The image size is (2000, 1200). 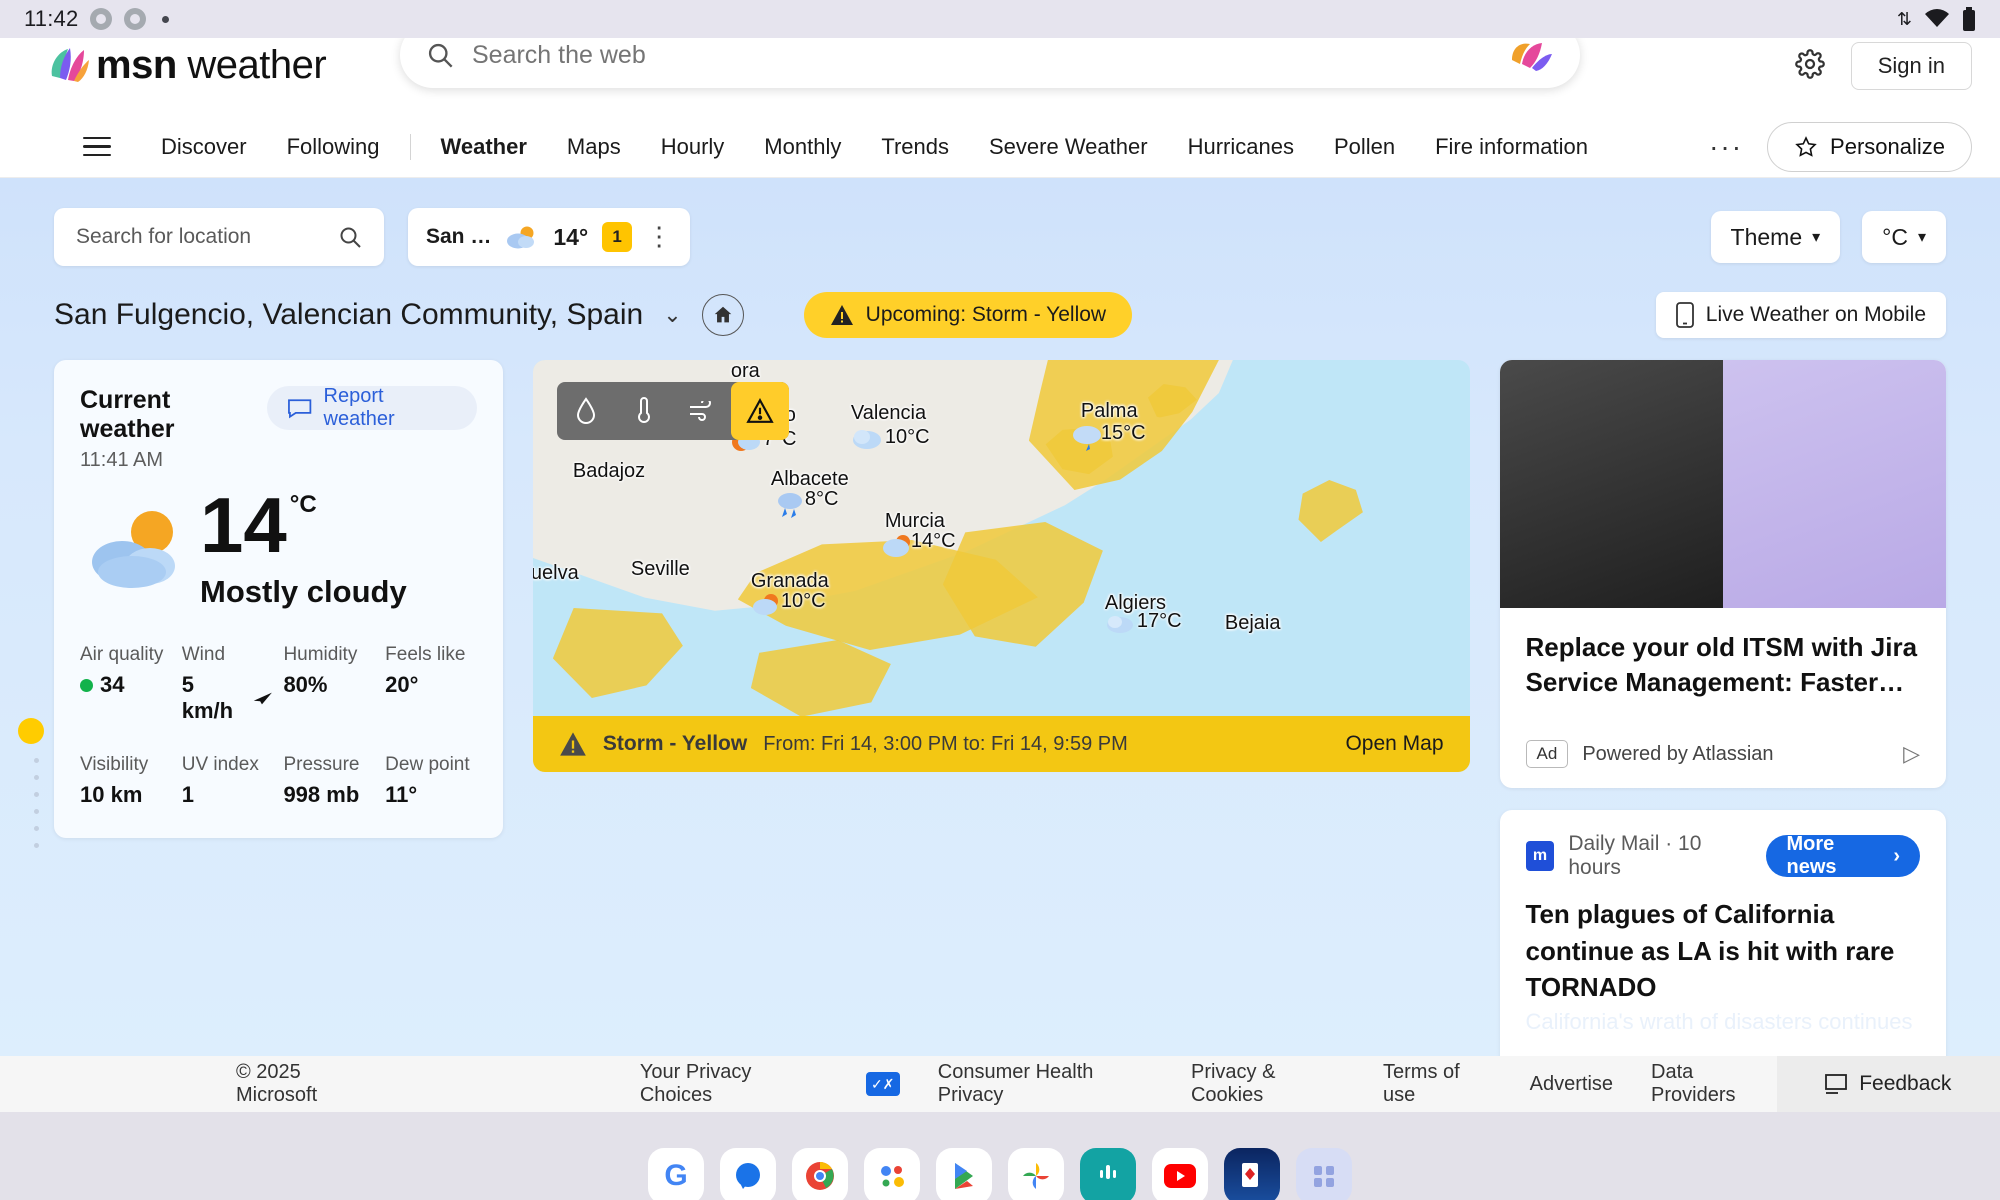 I want to click on unit-selector: °C ▾, so click(x=1904, y=237).